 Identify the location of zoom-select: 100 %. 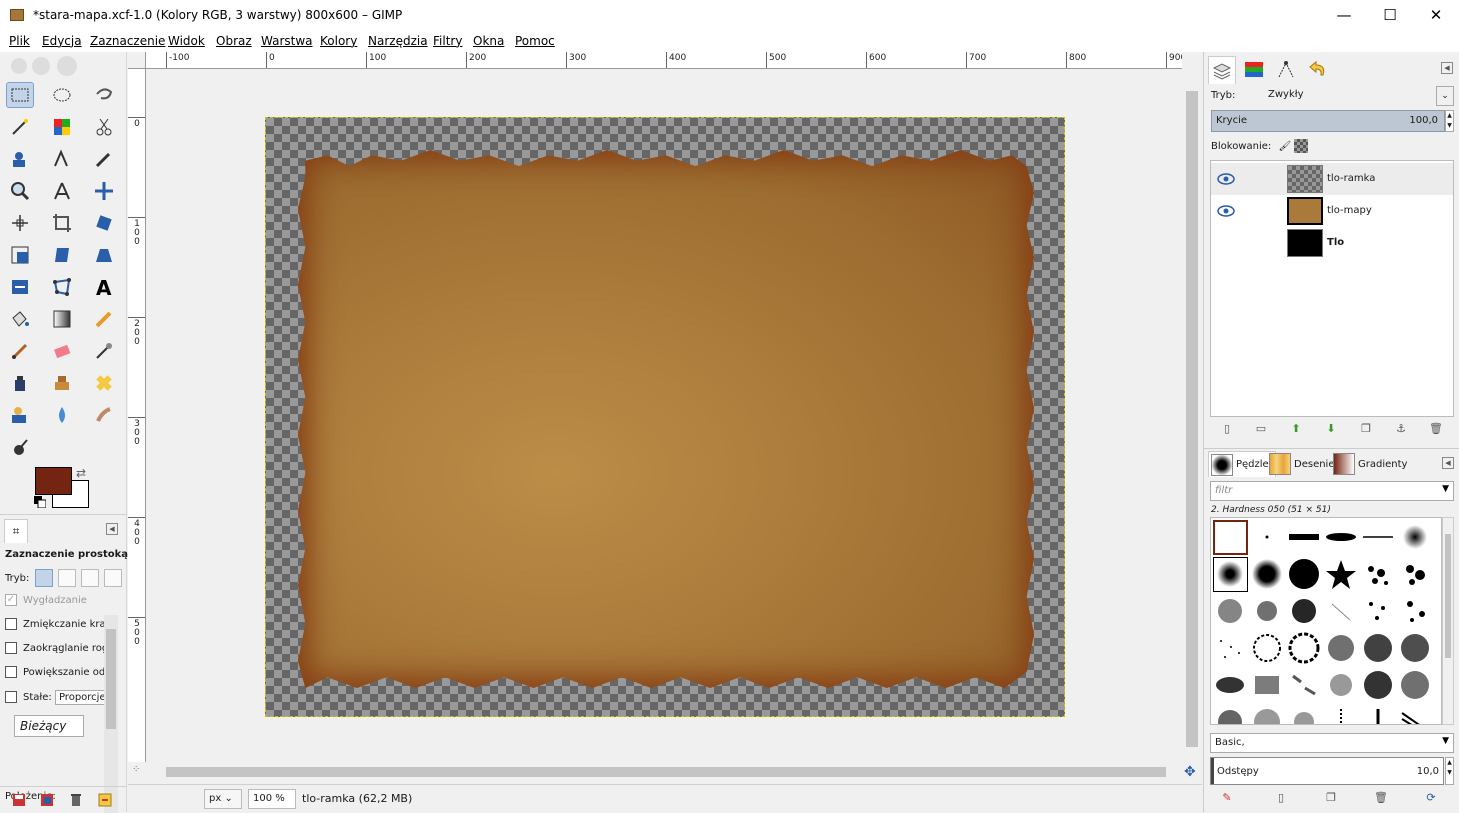
(272, 799).